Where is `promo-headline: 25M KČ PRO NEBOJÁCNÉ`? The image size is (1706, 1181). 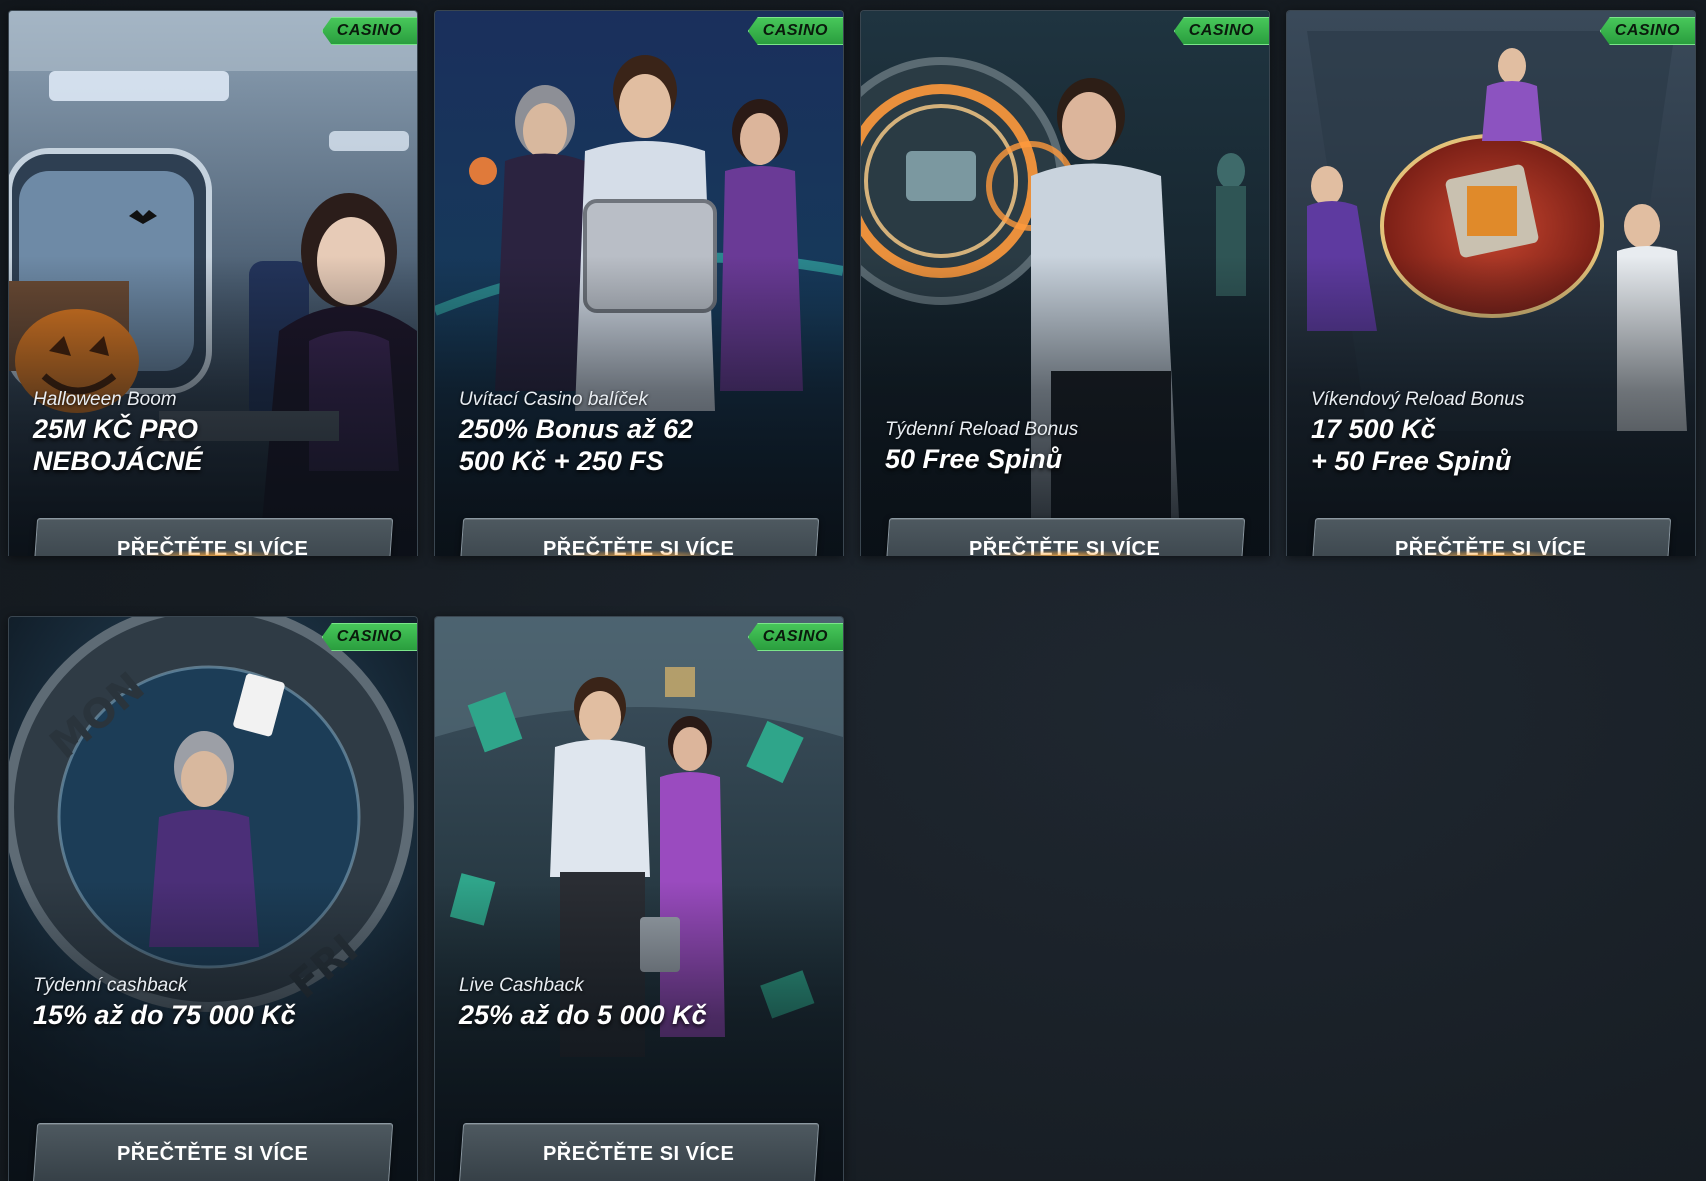
promo-headline: 25M KČ PRO NEBOJÁCNÉ is located at coordinates (216, 445).